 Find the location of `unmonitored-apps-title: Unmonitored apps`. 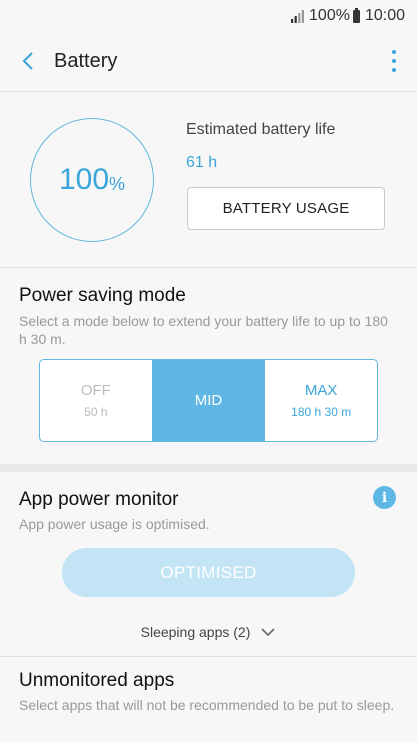

unmonitored-apps-title: Unmonitored apps is located at coordinates (96, 681).